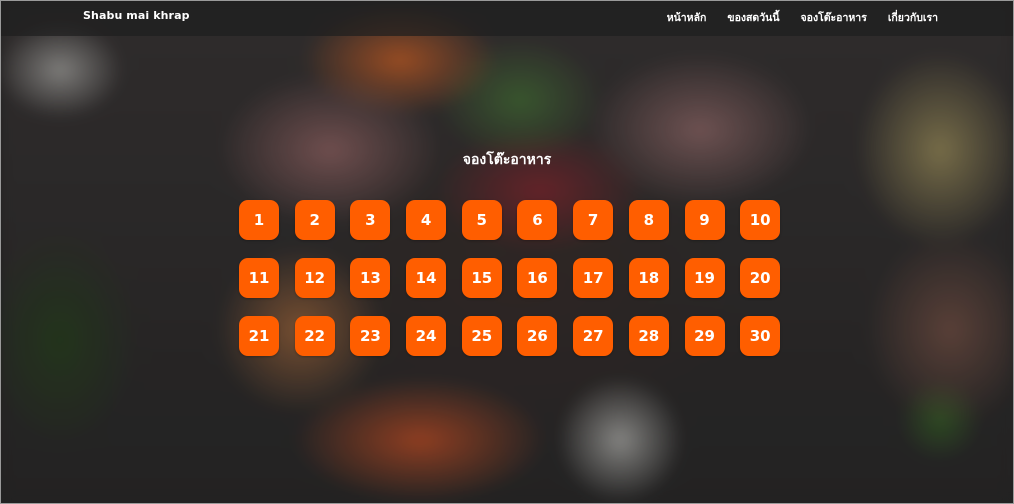  What do you see at coordinates (259, 278) in the screenshot?
I see `table-button: 11` at bounding box center [259, 278].